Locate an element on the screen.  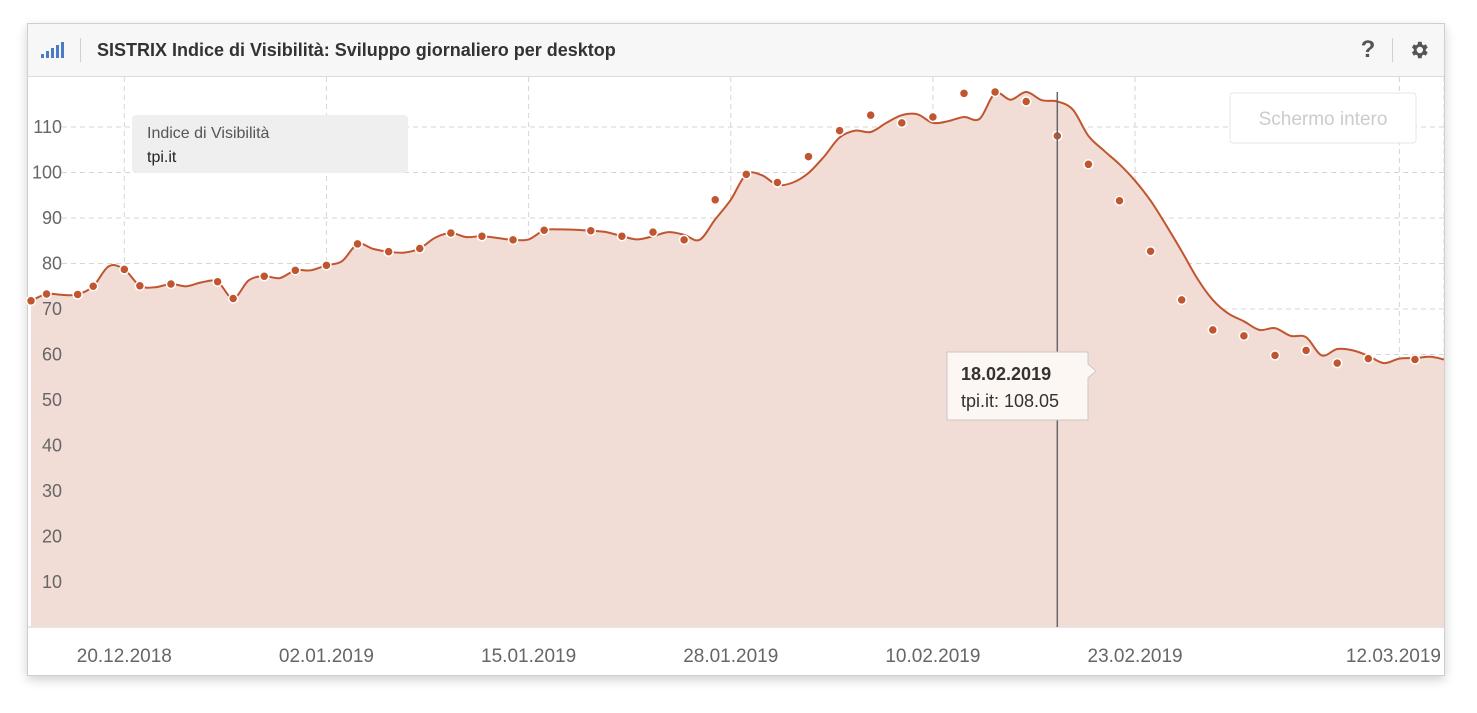
tooltip: 18.02.2019 tpi.it: 108.05 is located at coordinates (1021, 386).